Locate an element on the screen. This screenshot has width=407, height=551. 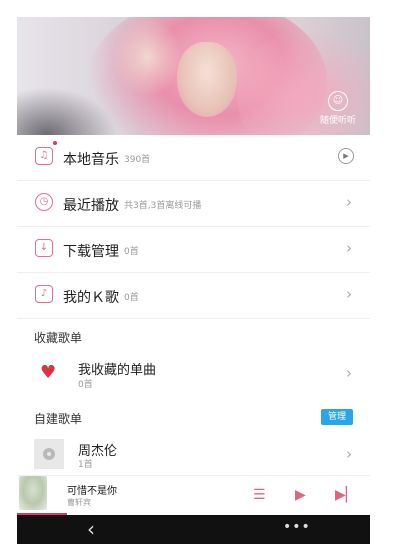
menu-download-manager: ↓ 下载管理 0首 › is located at coordinates (193, 250).